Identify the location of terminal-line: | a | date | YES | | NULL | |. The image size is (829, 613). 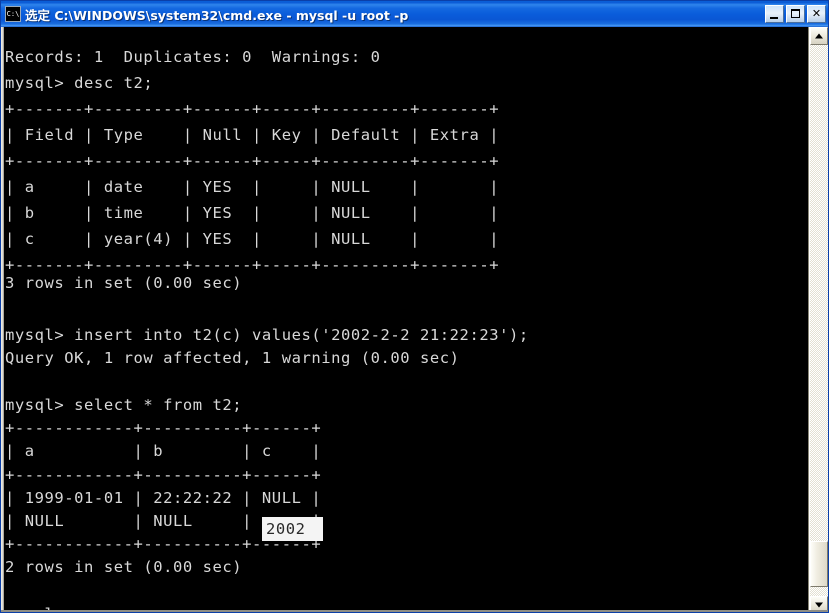
(252, 187).